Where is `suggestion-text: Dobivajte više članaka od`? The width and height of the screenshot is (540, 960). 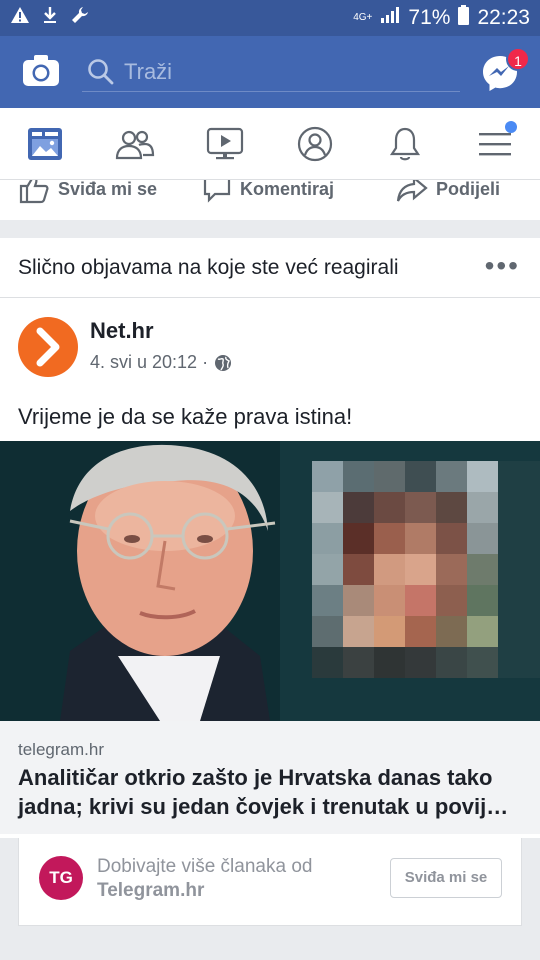
suggestion-text: Dobivajte više članaka od is located at coordinates (205, 866).